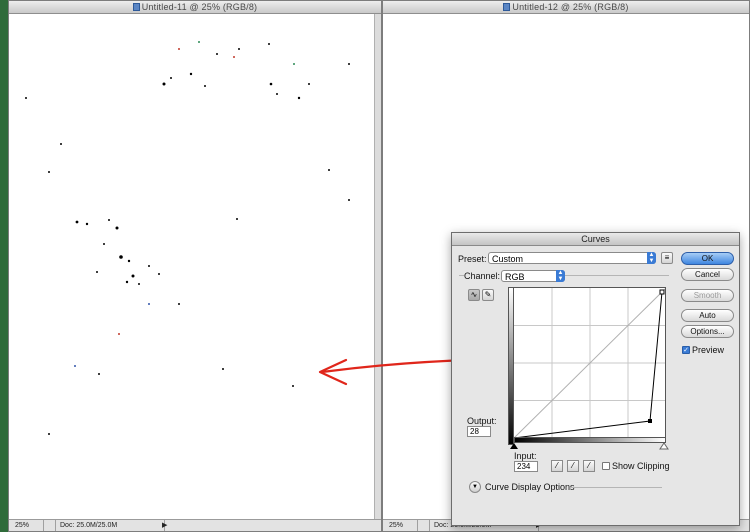  I want to click on right-window-titlebar: Untitled-12 @ 25% (RGB/8), so click(566, 7).